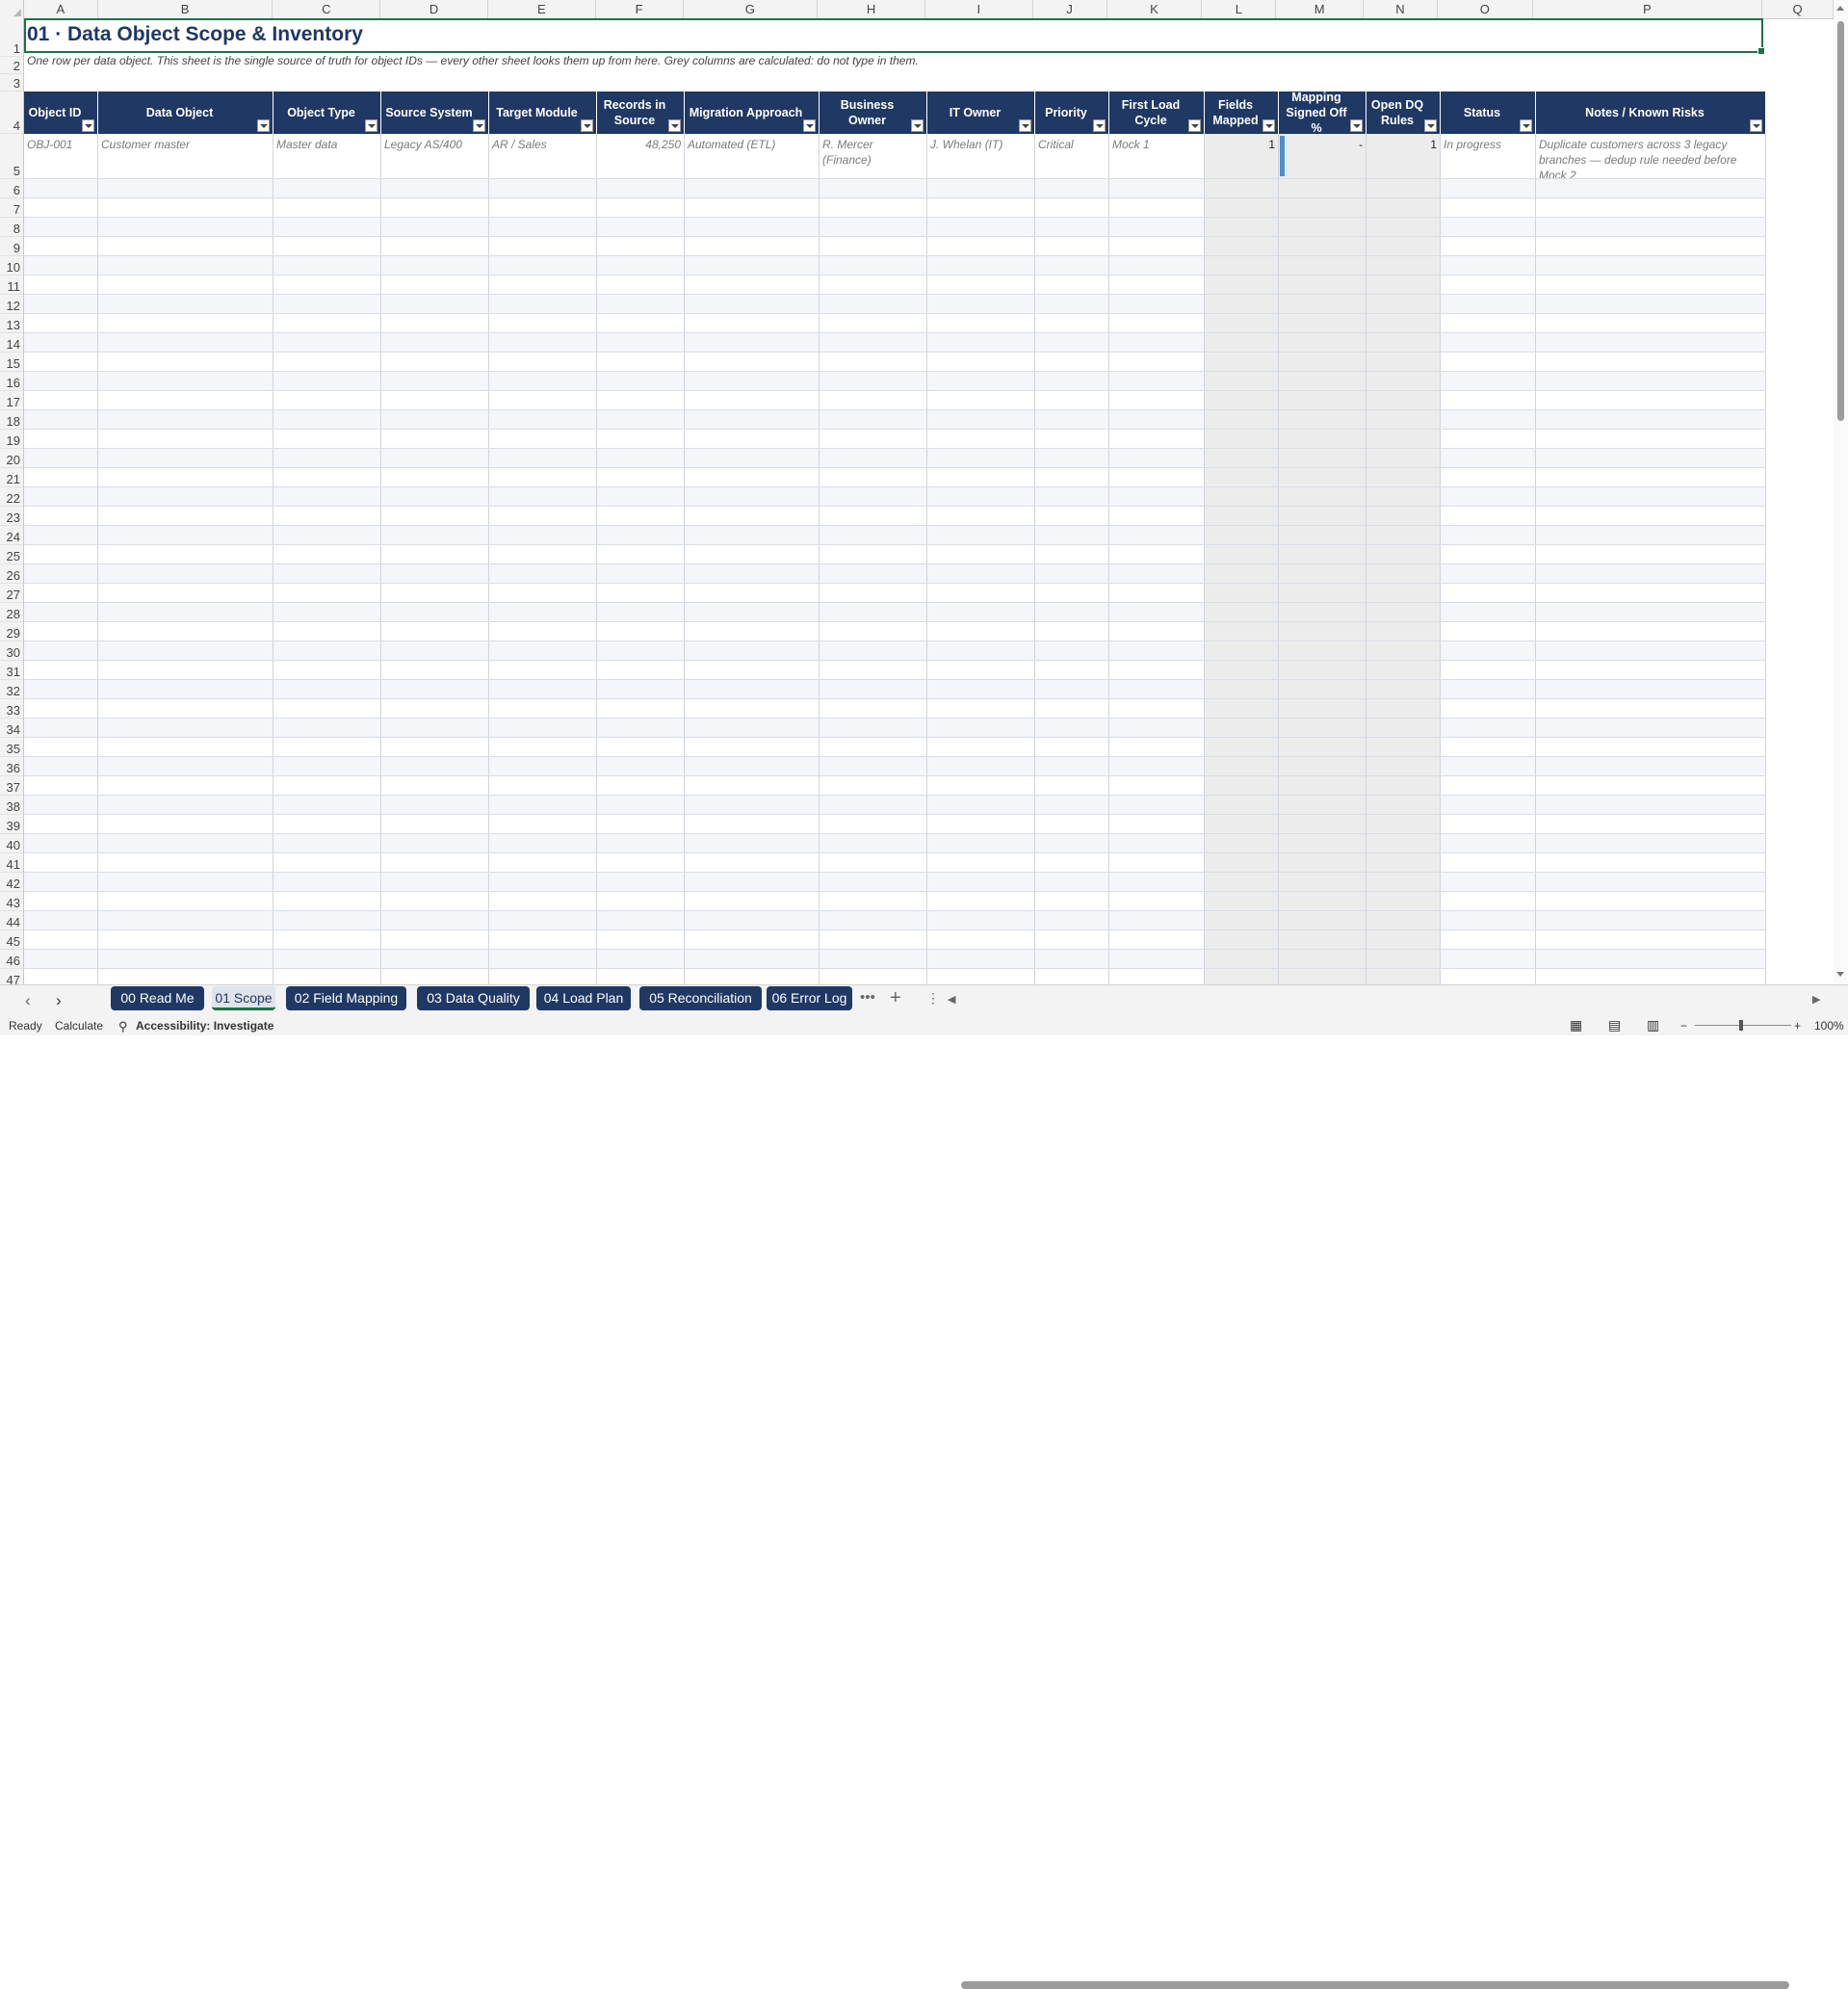 The height and width of the screenshot is (1989, 1848). I want to click on scroll-down-icon, so click(1840, 974).